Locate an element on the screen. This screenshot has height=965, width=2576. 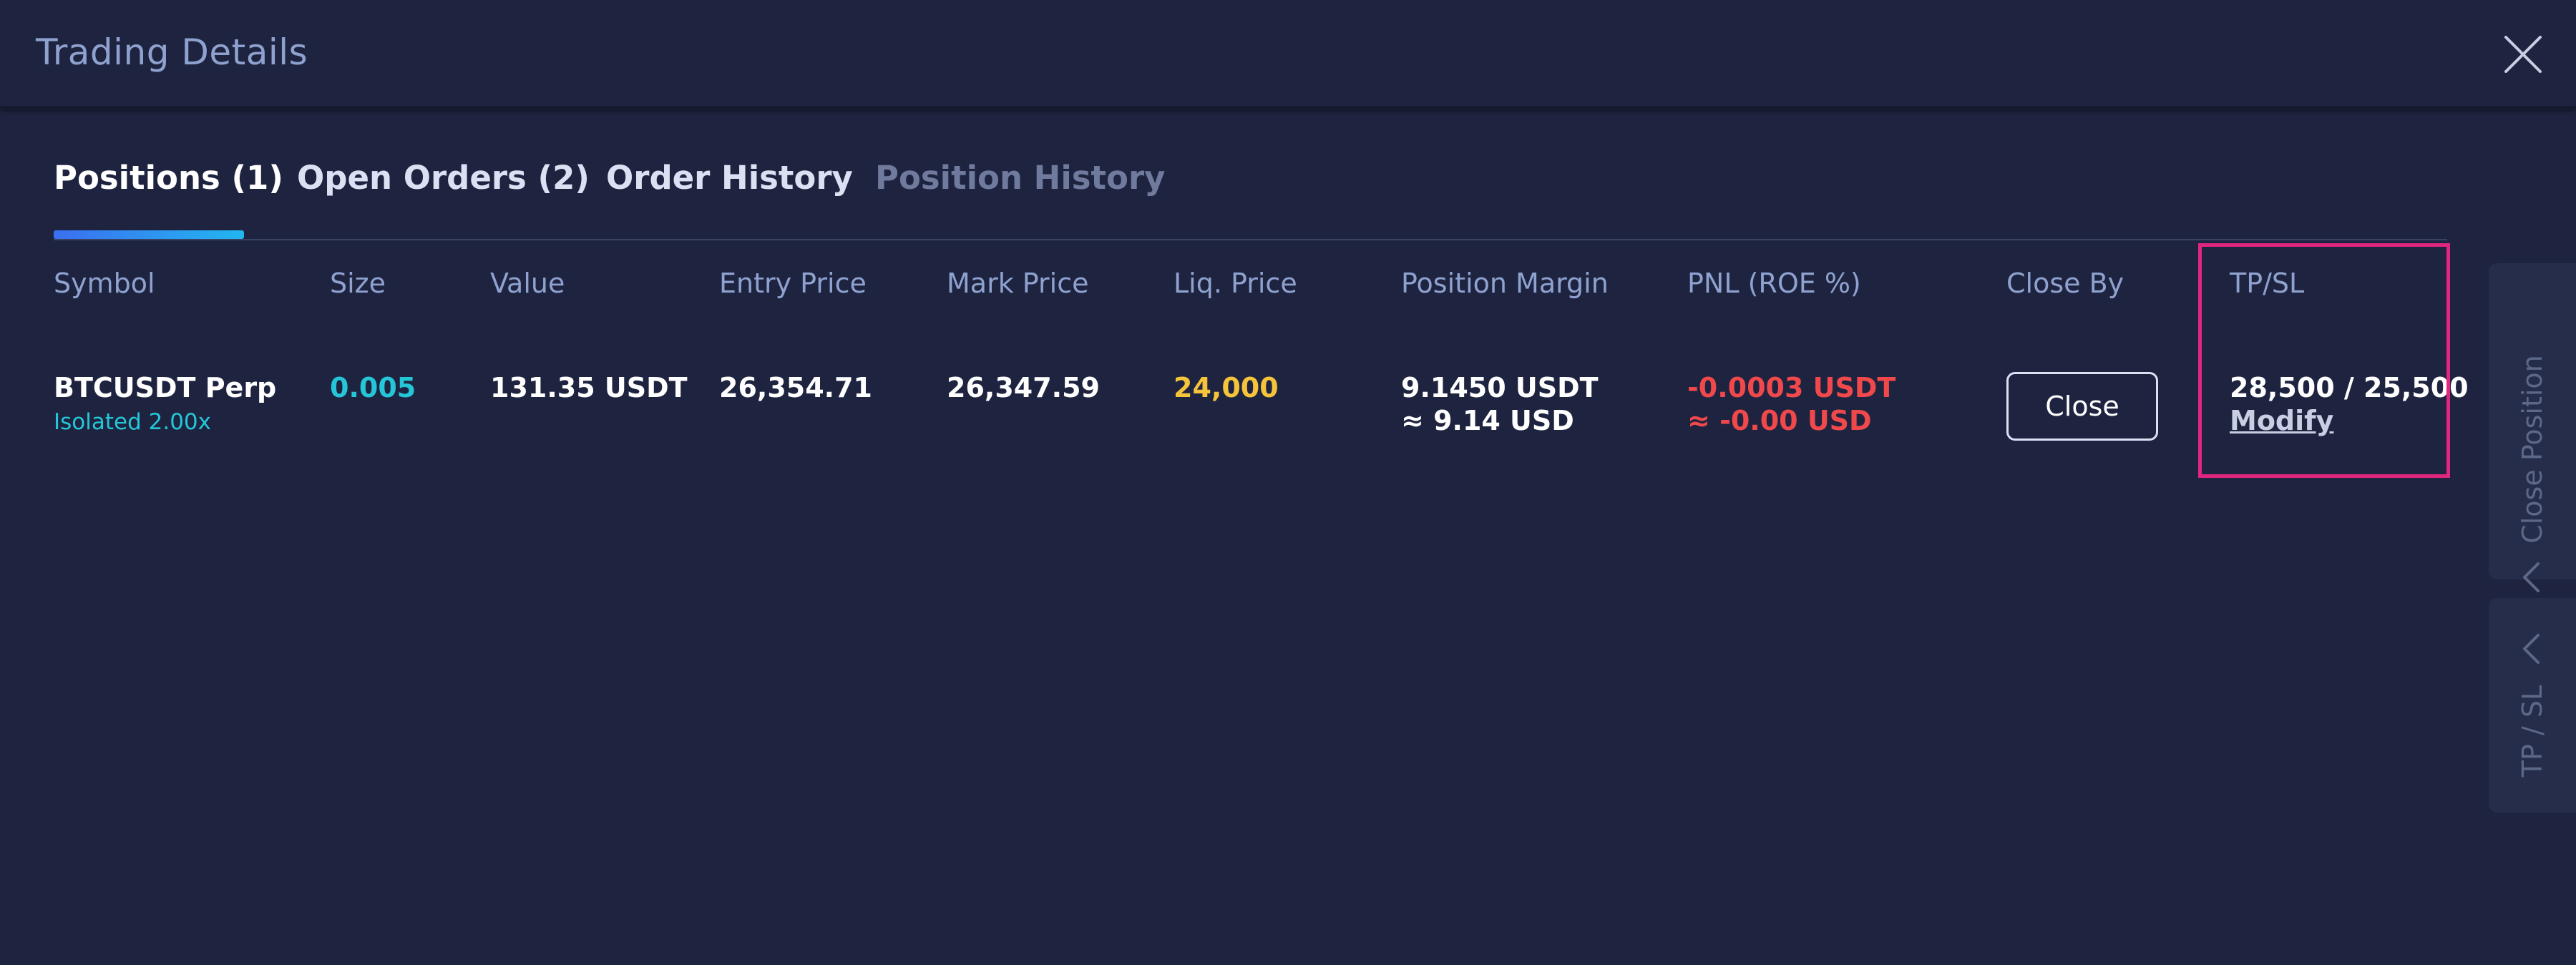
column-header-symbol: Symbol is located at coordinates (104, 283).